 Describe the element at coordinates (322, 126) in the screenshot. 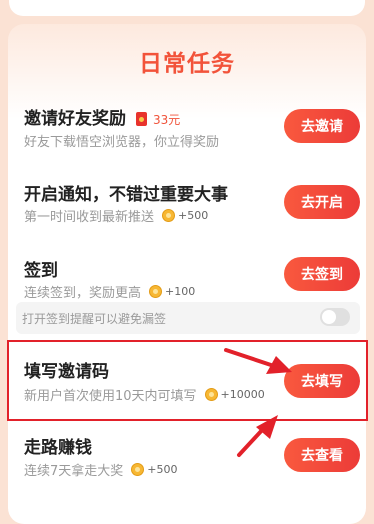

I see `invite-button: 去邀请` at that location.